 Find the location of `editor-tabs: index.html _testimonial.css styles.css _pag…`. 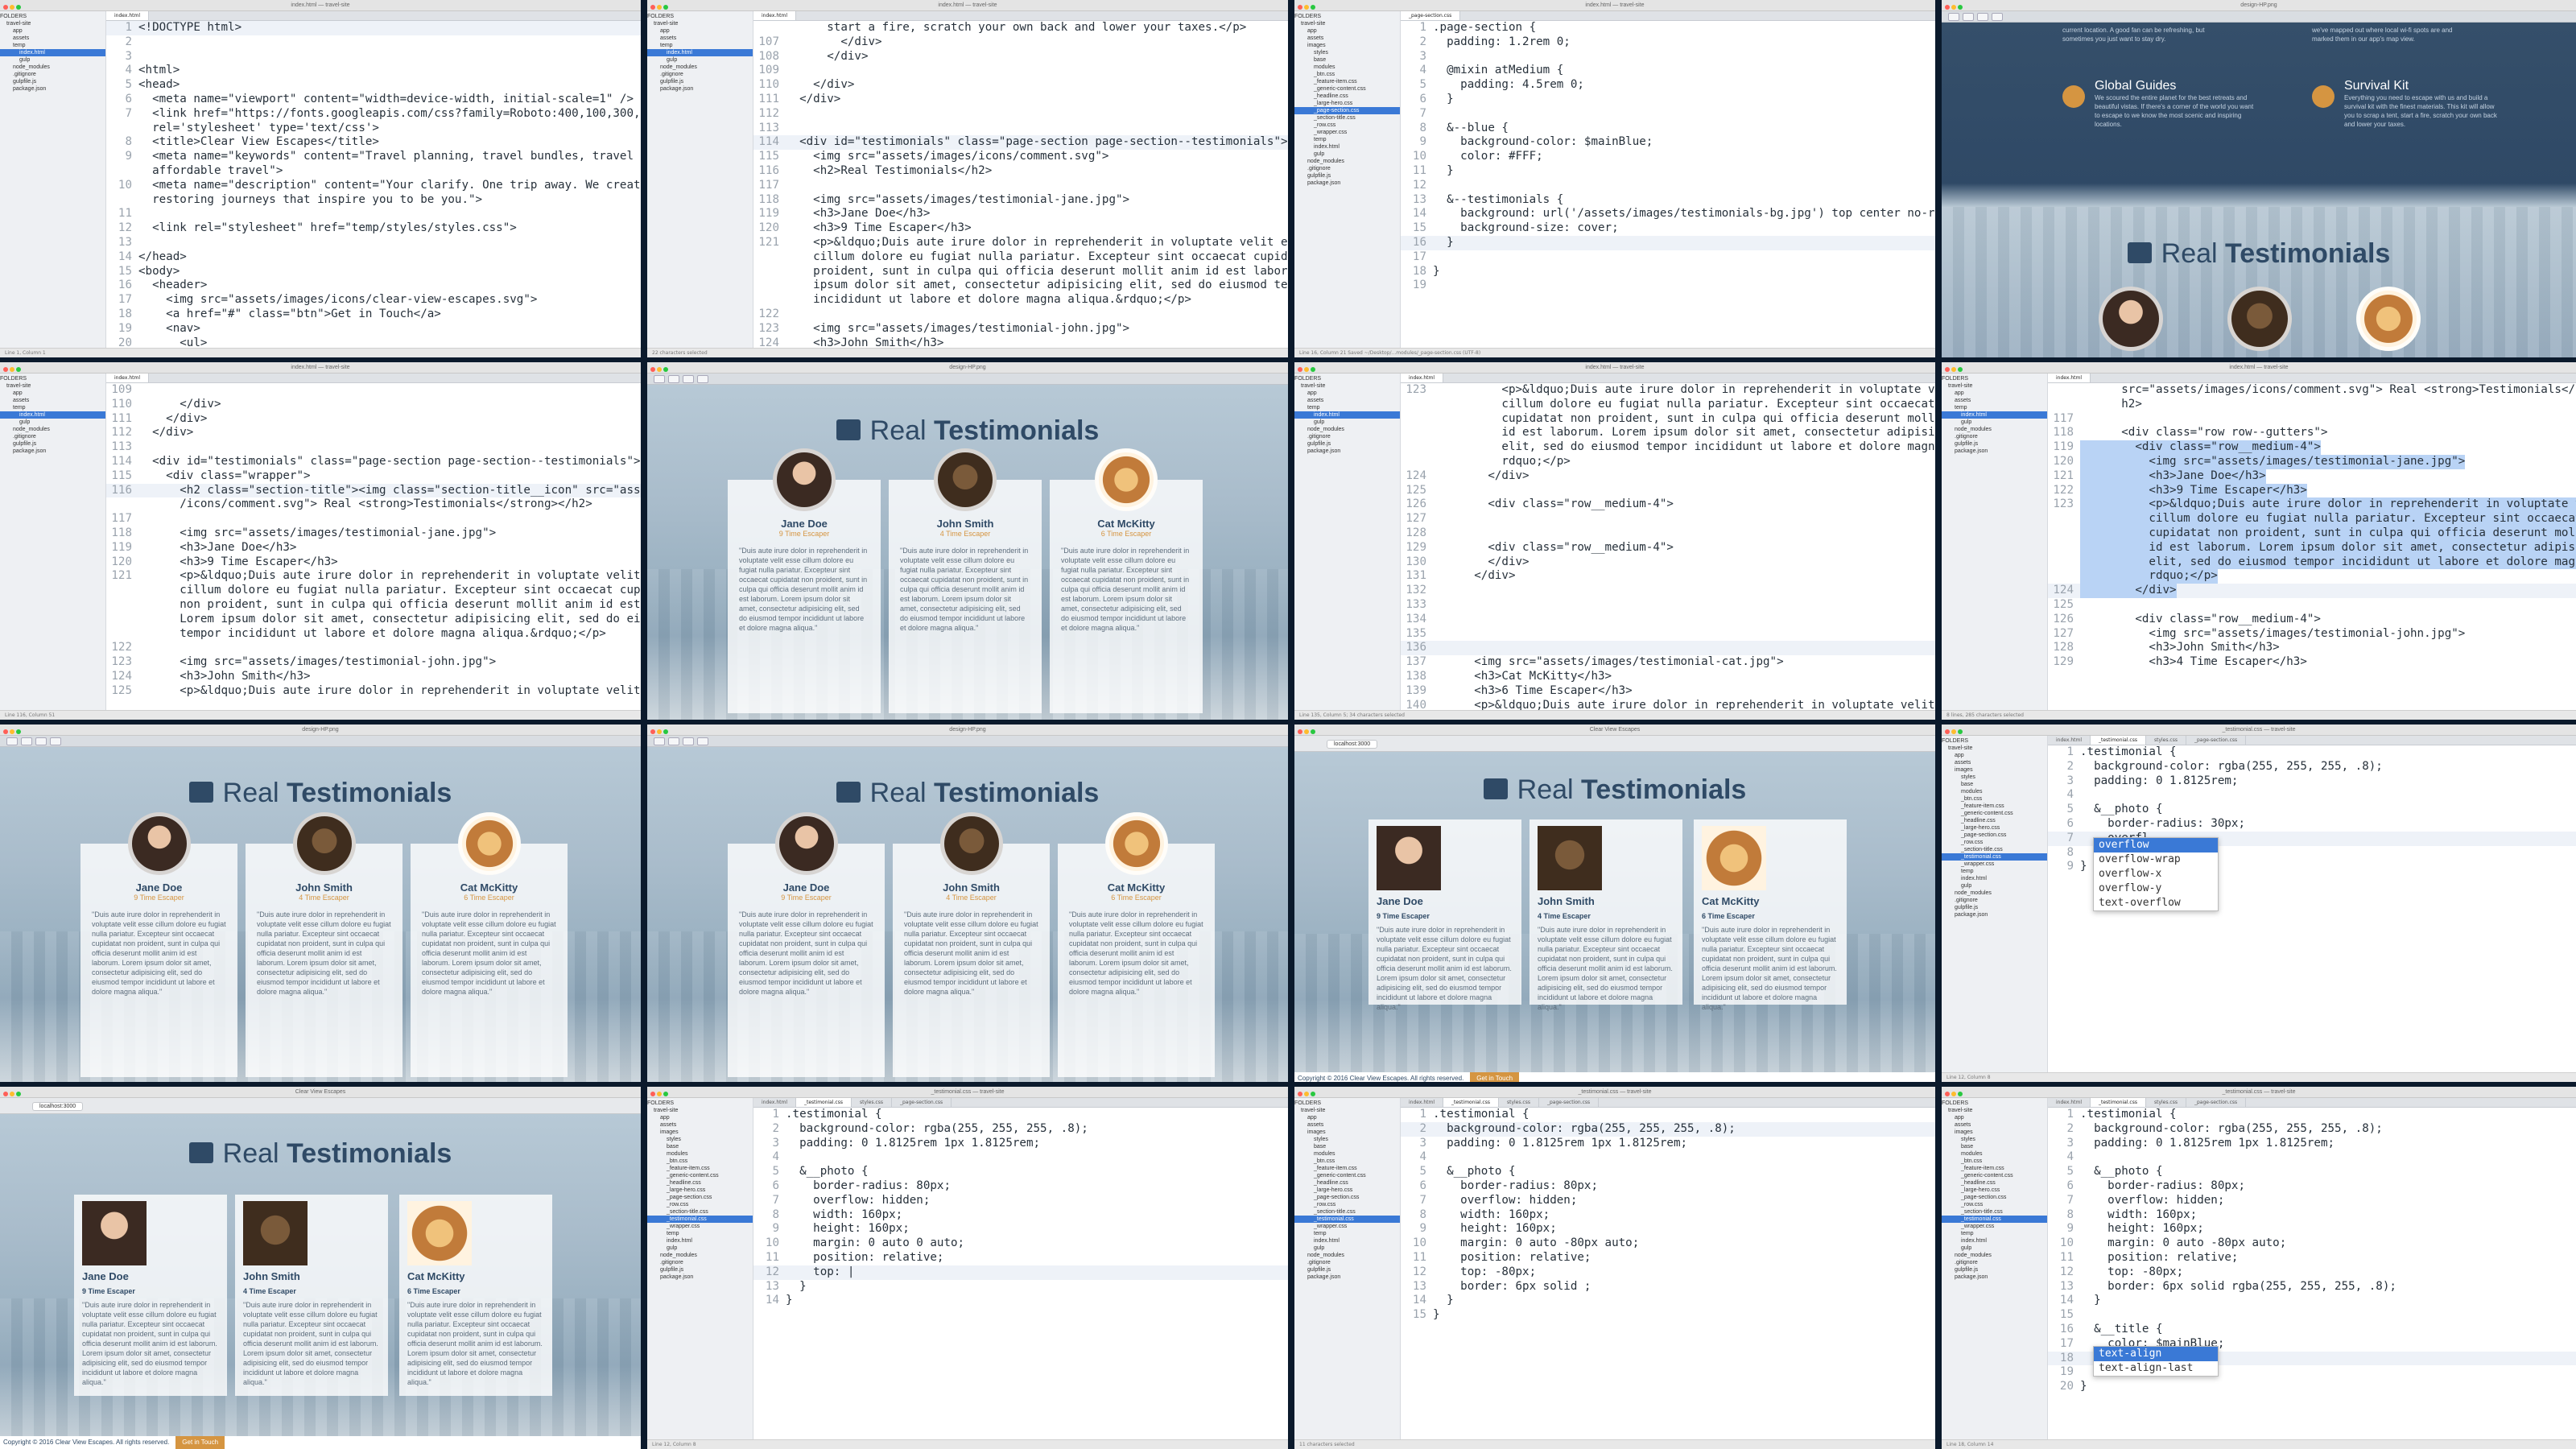

editor-tabs: index.html _testimonial.css styles.css _pag… is located at coordinates (2312, 740).